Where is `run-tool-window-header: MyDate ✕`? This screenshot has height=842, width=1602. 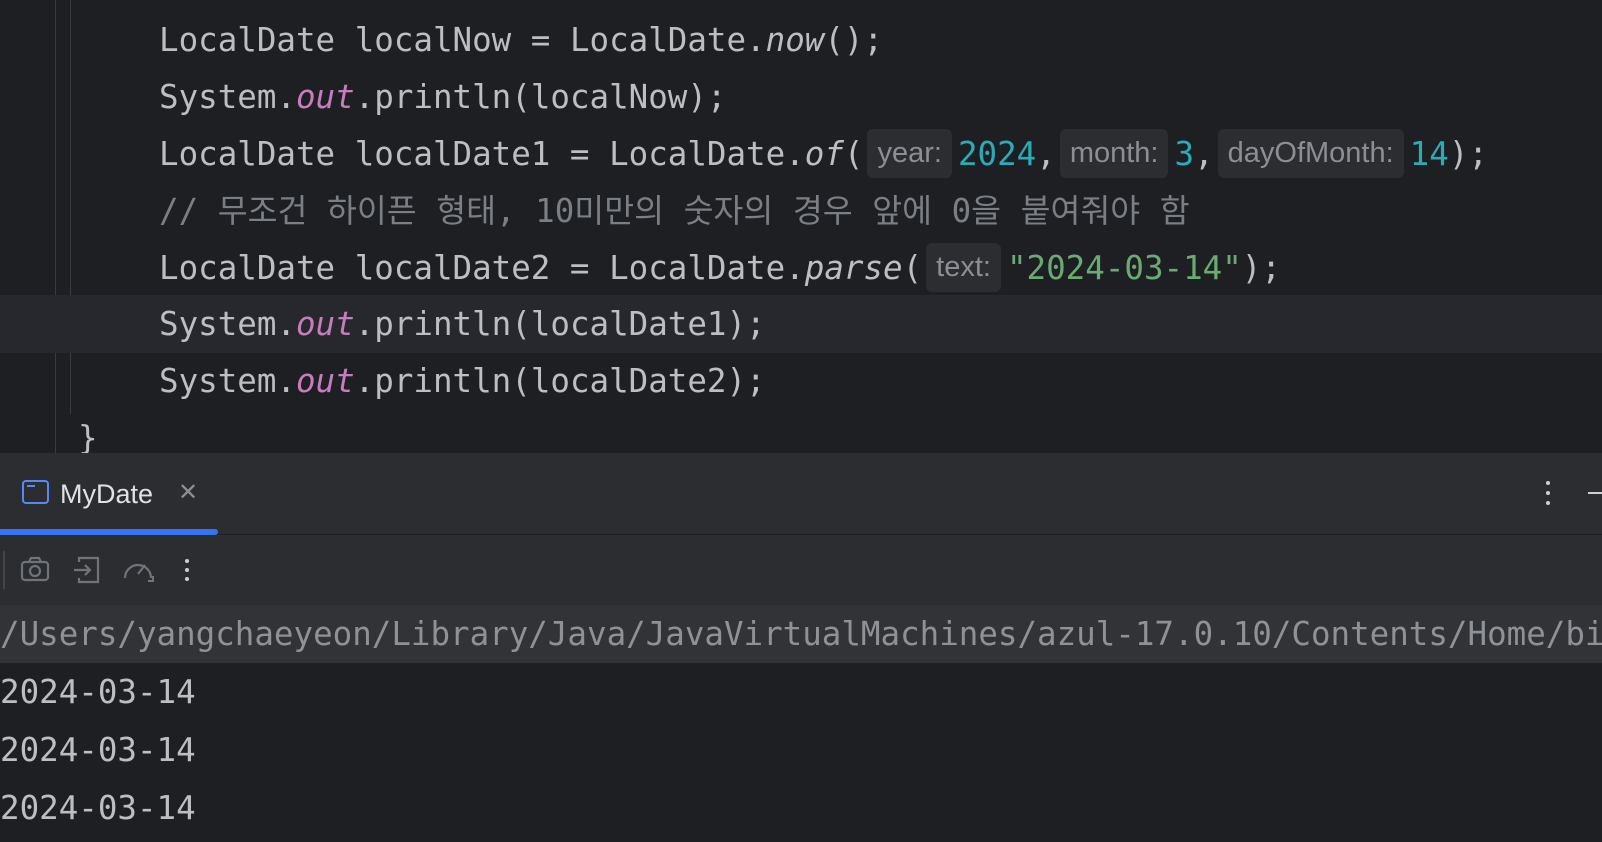 run-tool-window-header: MyDate ✕ is located at coordinates (801, 494).